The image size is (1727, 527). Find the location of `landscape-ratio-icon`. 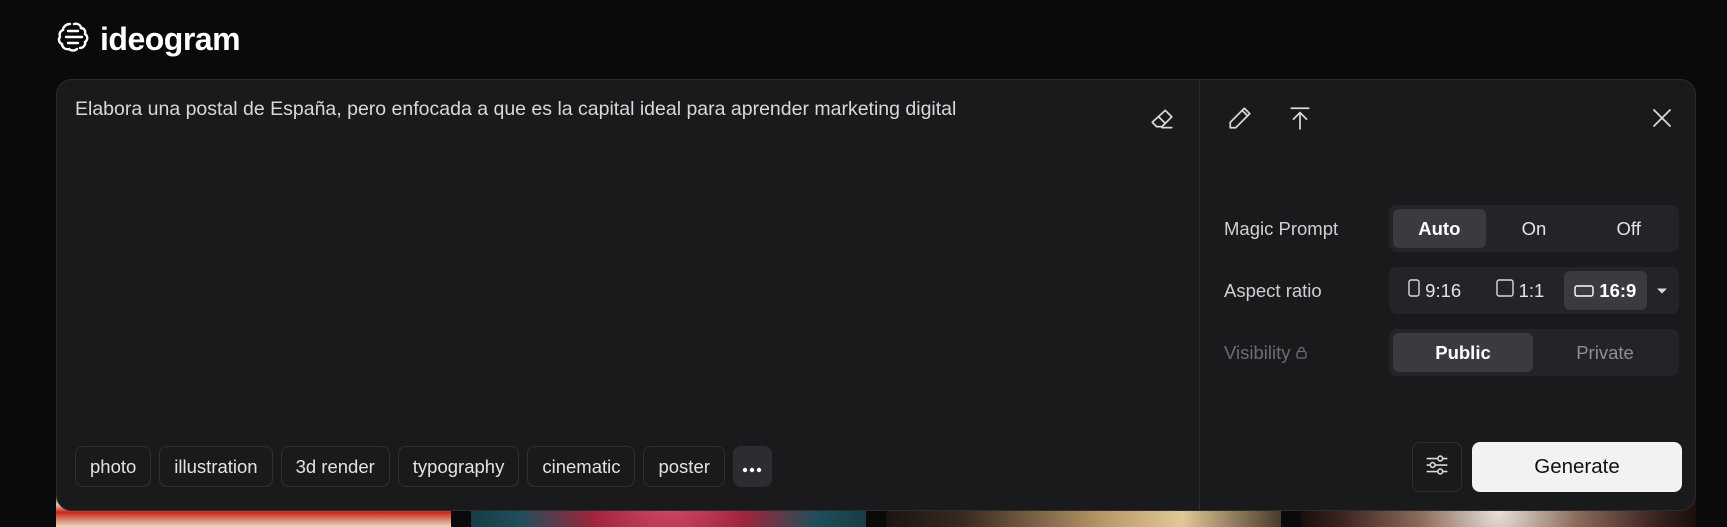

landscape-ratio-icon is located at coordinates (1584, 291).